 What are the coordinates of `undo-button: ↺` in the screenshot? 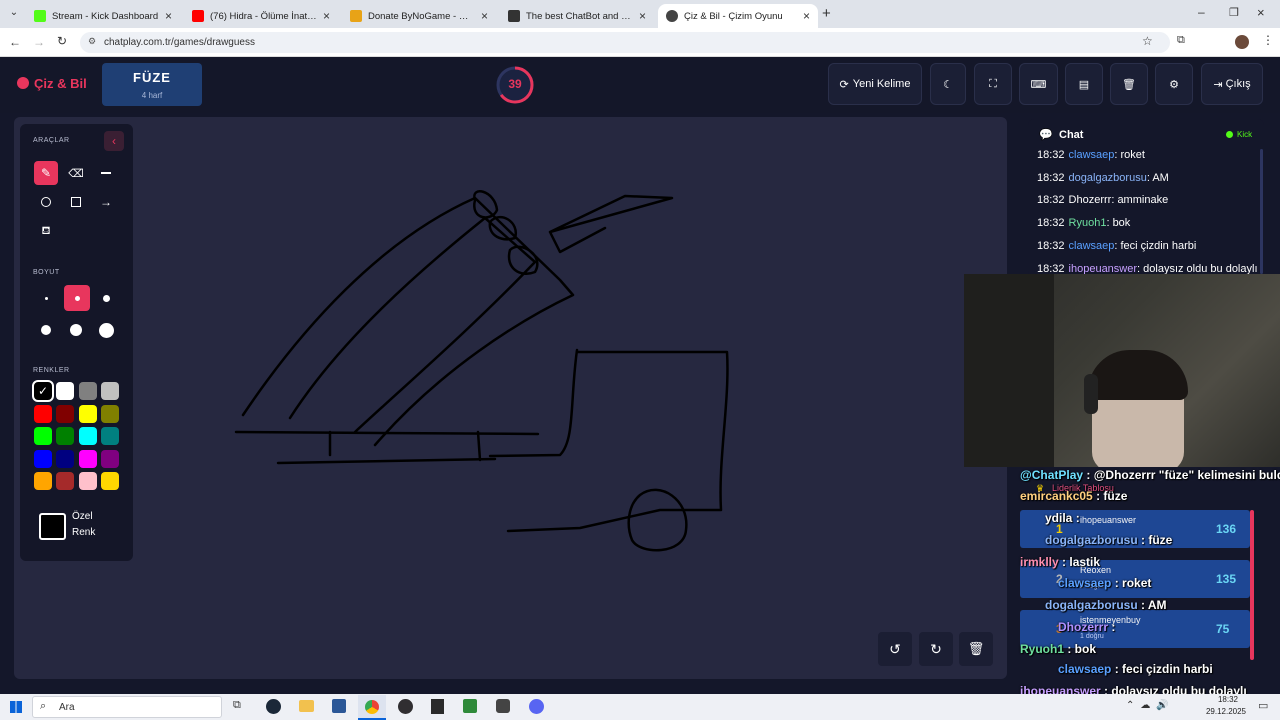 It's located at (895, 649).